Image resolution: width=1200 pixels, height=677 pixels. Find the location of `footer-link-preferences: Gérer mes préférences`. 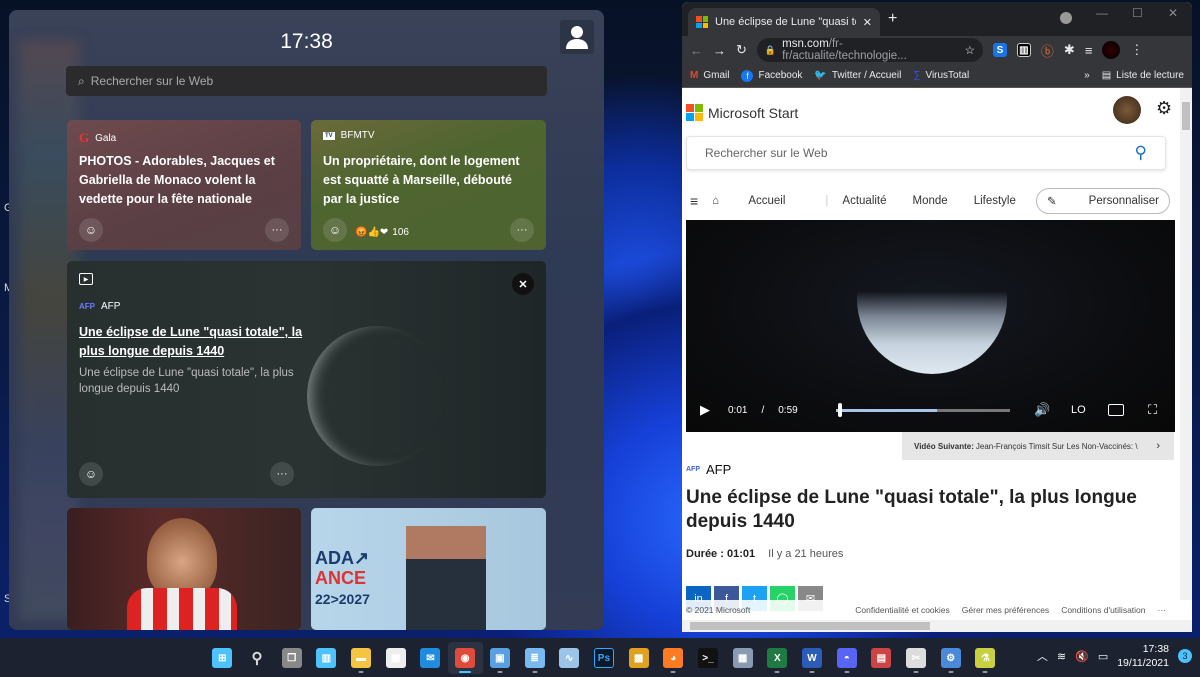

footer-link-preferences: Gérer mes préférences is located at coordinates (1005, 610).